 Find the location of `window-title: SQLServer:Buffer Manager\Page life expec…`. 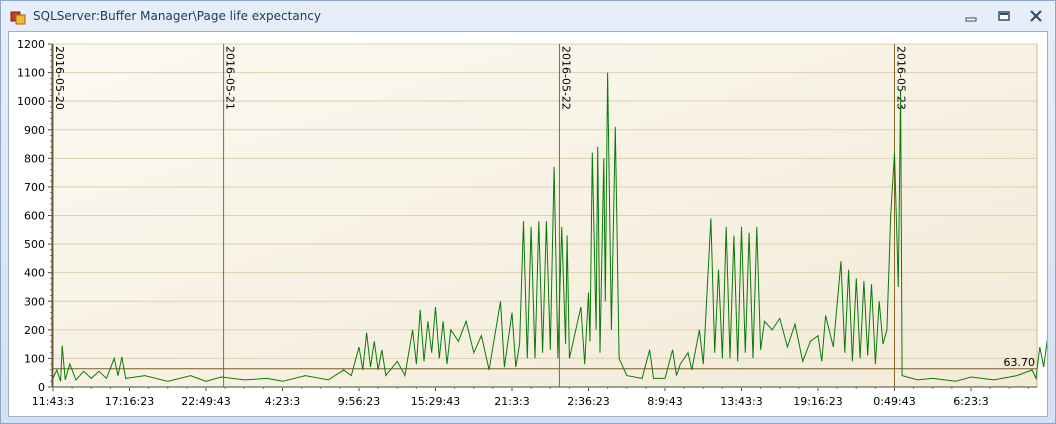

window-title: SQLServer:Buffer Manager\Page life expec… is located at coordinates (177, 16).